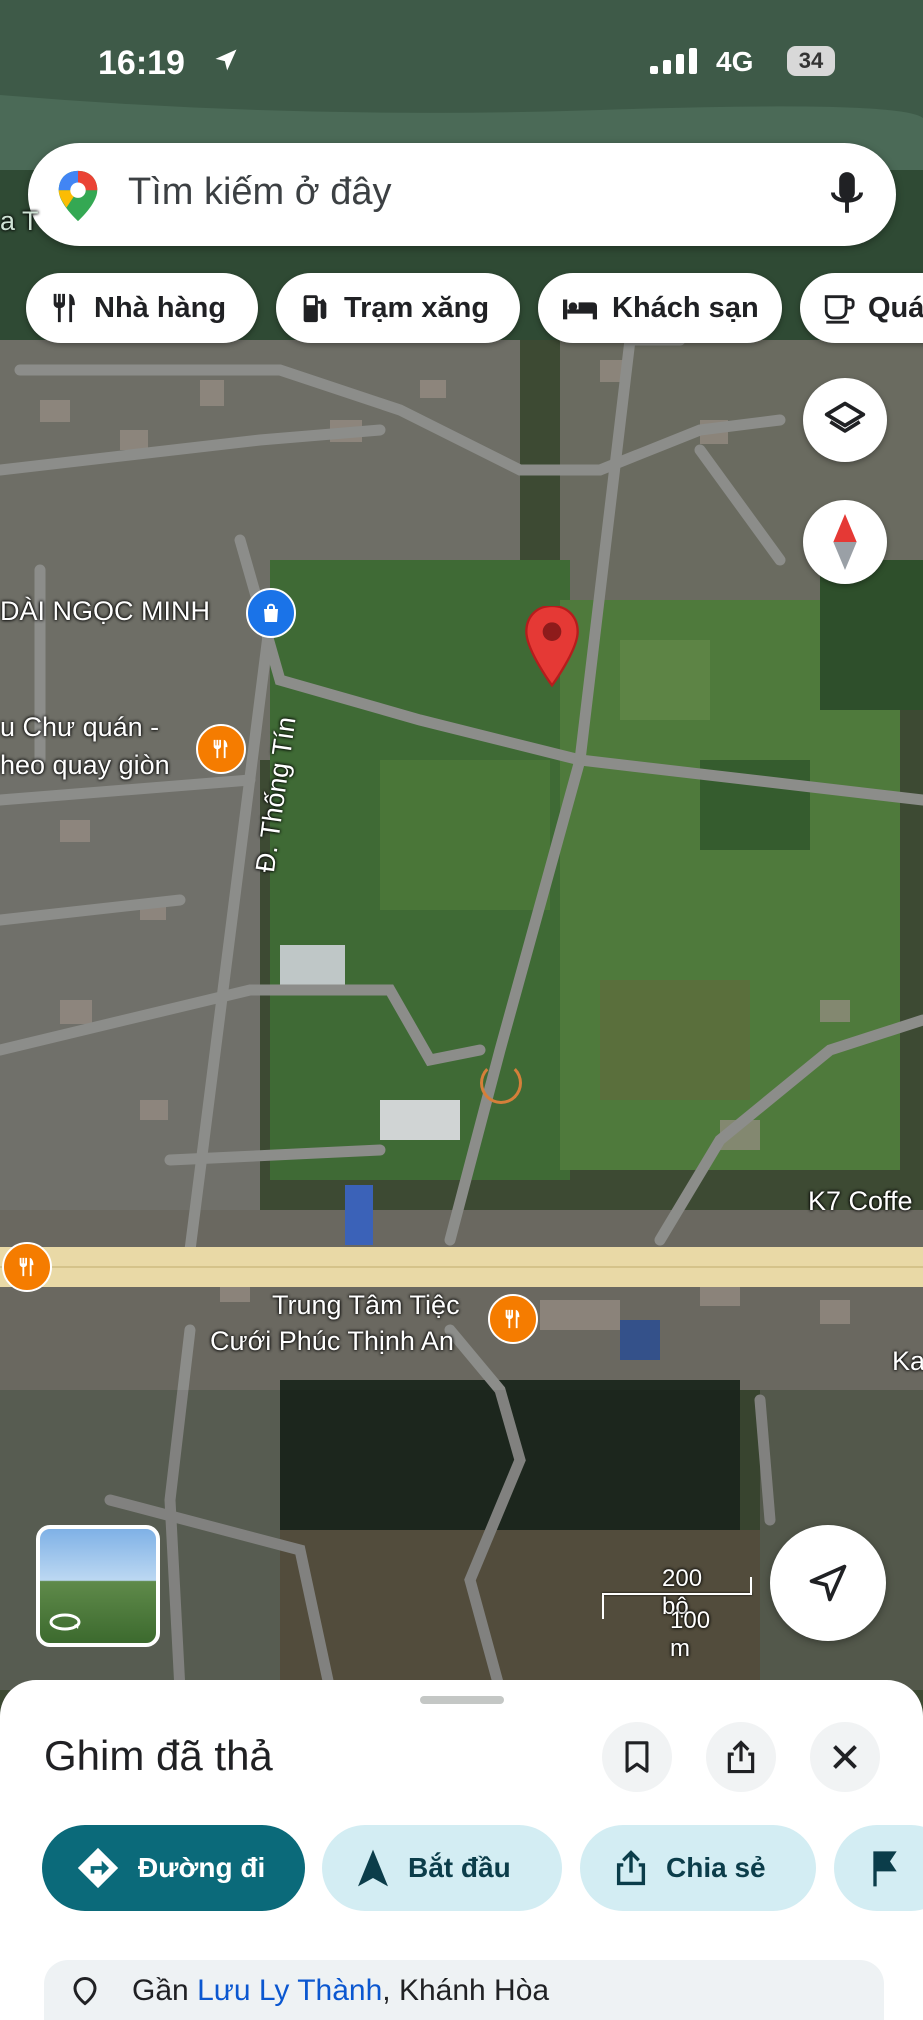  Describe the element at coordinates (462, 1700) in the screenshot. I see `drag-handle` at that location.